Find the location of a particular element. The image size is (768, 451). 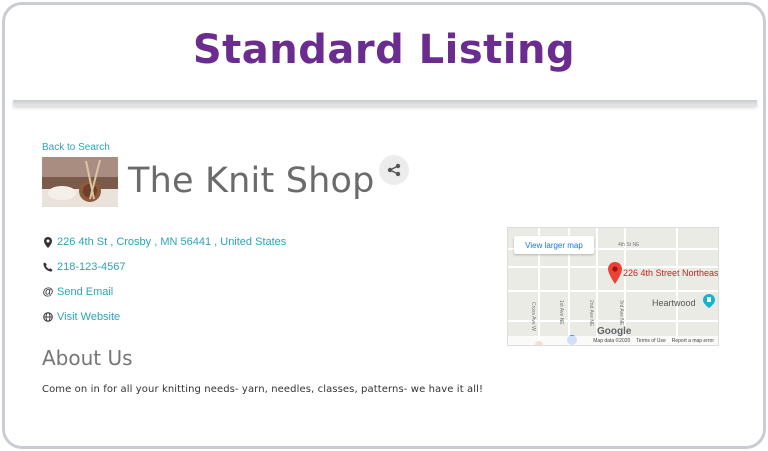

about-heading: About Us is located at coordinates (87, 358).